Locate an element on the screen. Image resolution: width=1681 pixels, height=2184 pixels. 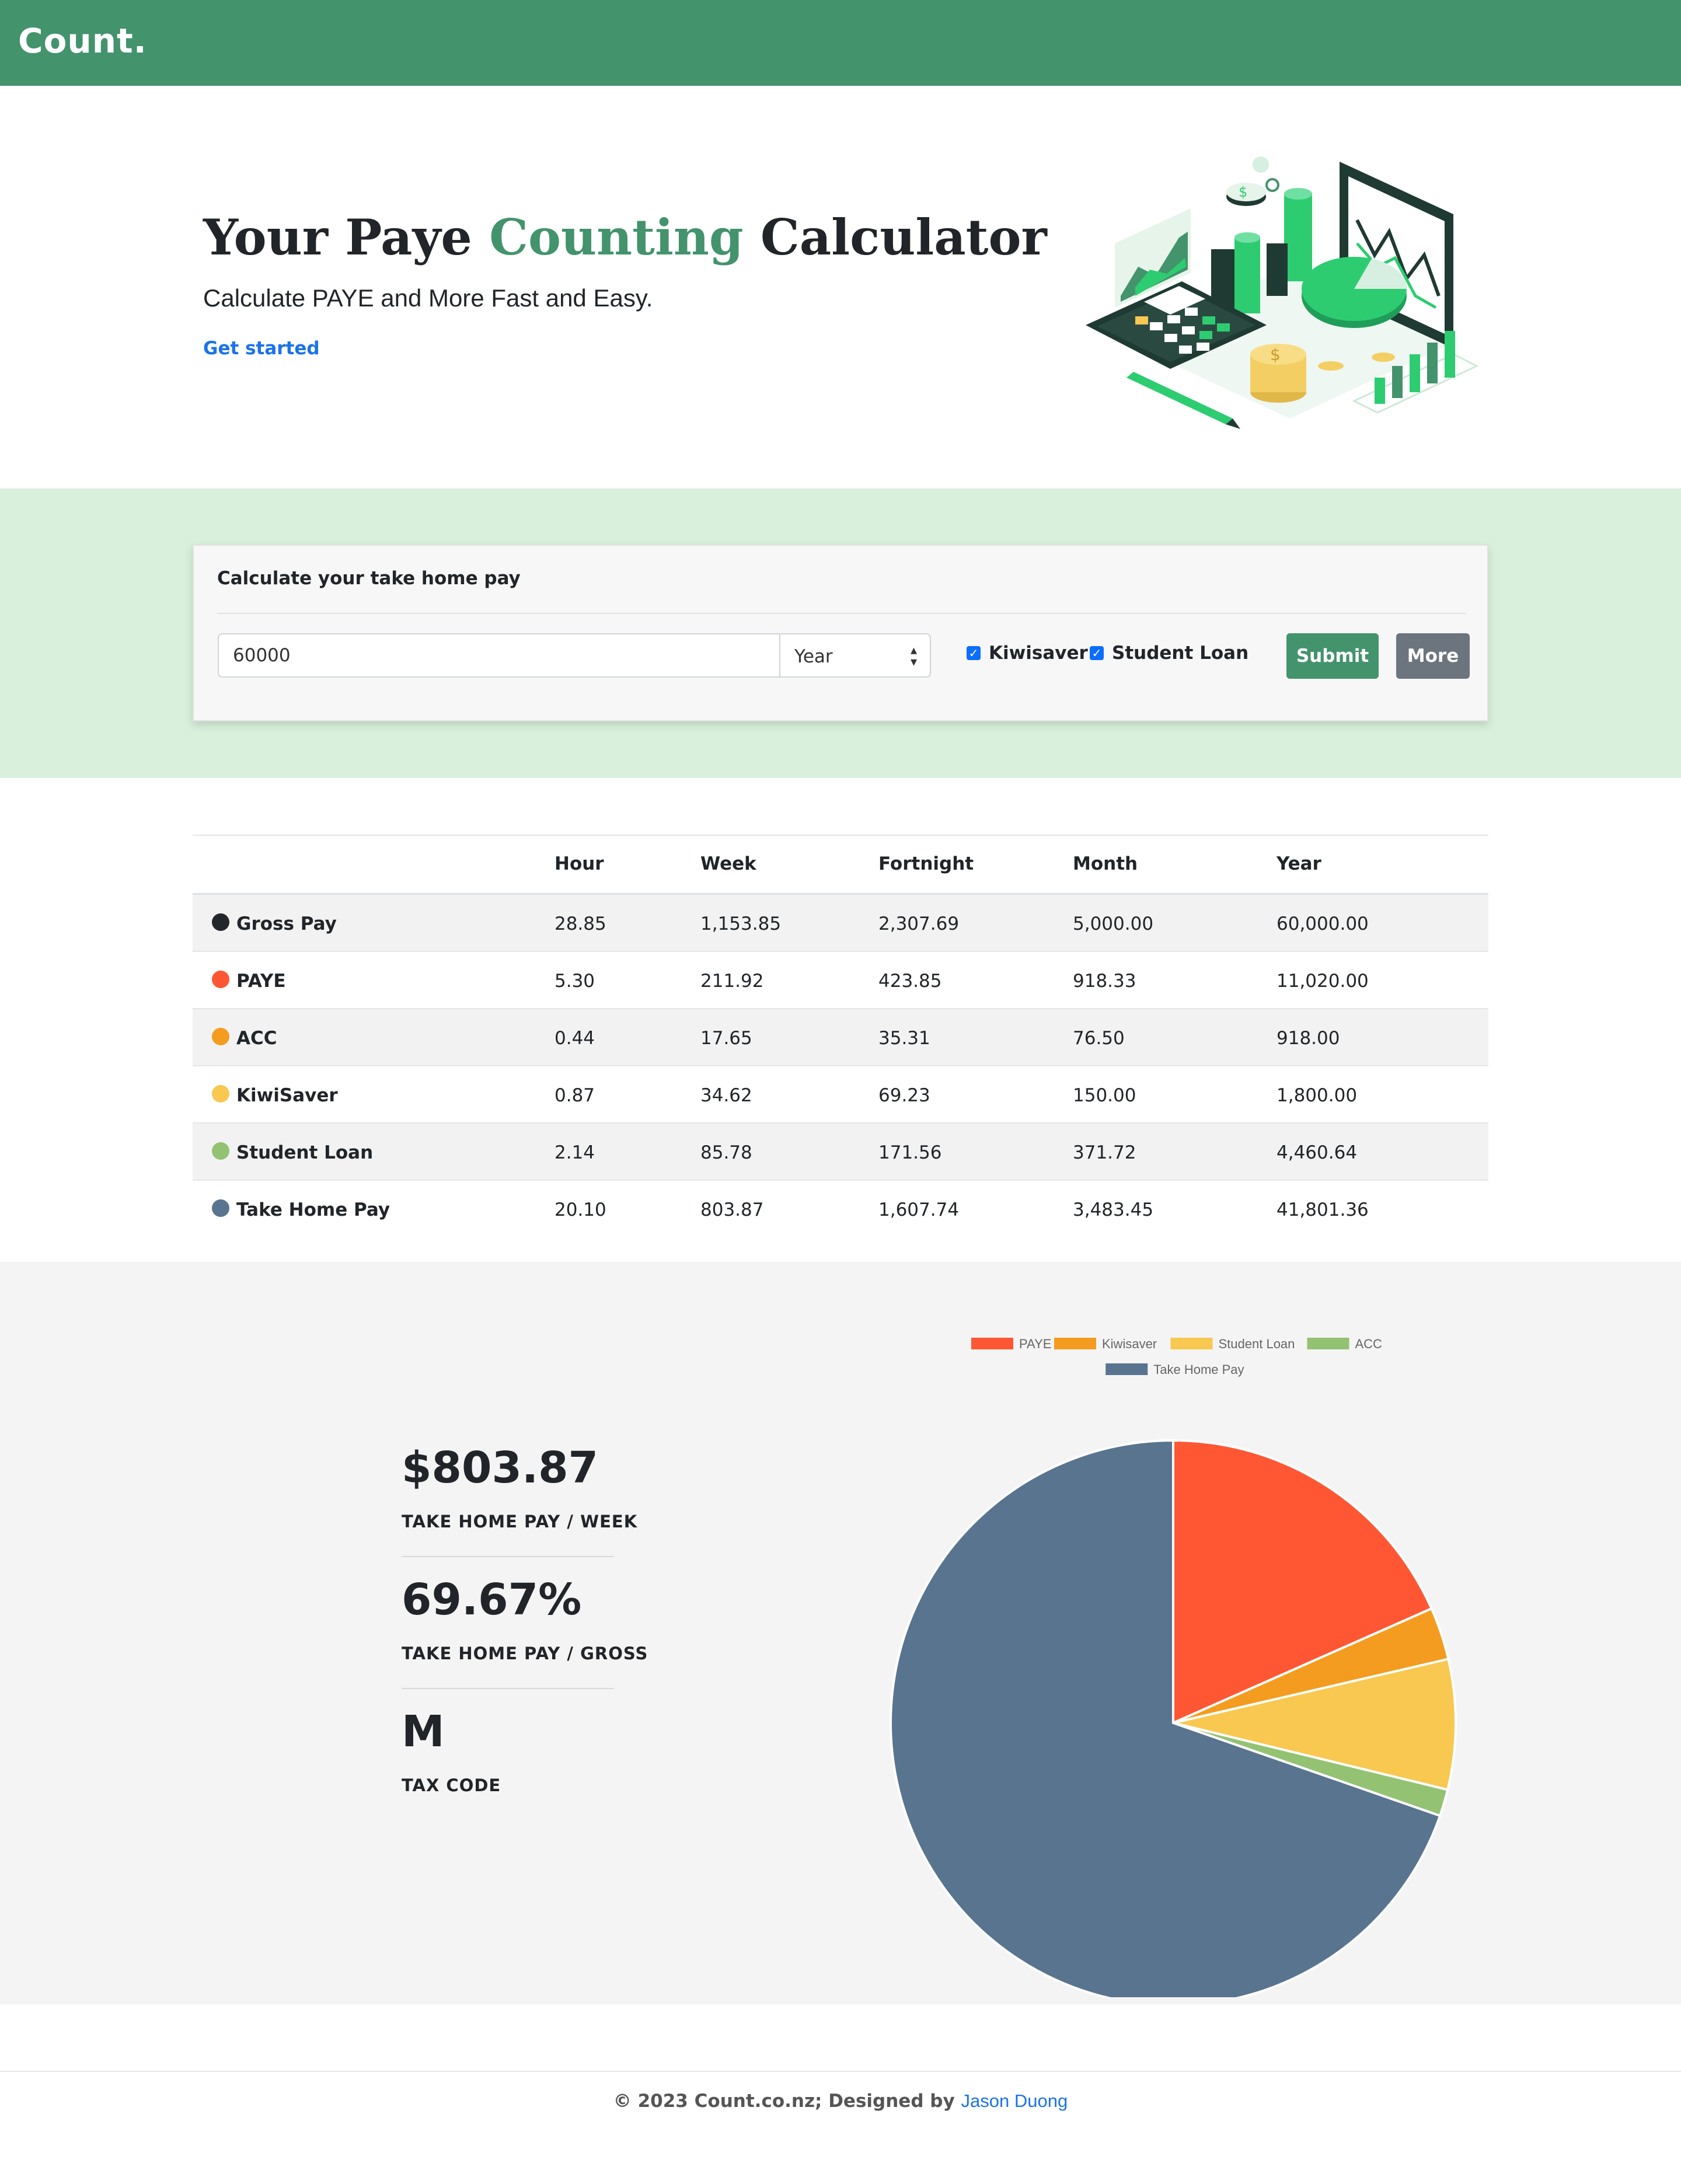
table-cell: 41,801.36 is located at coordinates (1323, 1209).